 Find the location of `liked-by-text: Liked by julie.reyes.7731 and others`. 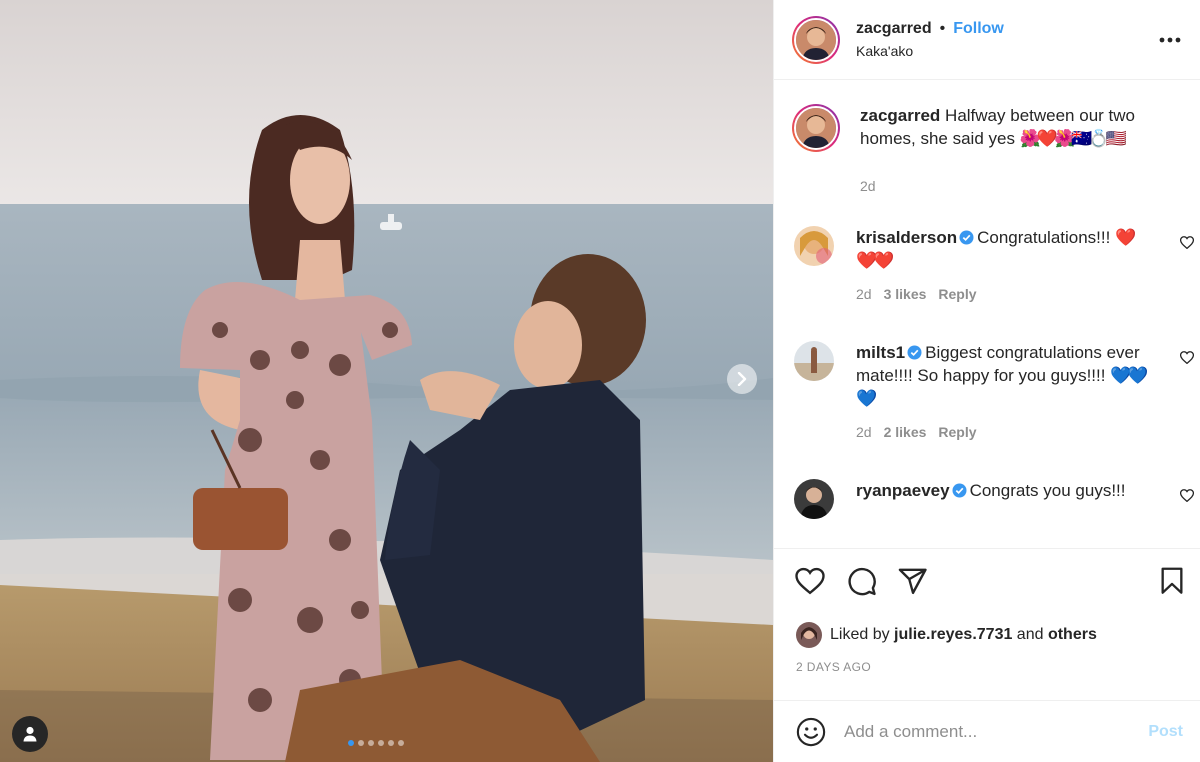

liked-by-text: Liked by julie.reyes.7731 and others is located at coordinates (963, 635).